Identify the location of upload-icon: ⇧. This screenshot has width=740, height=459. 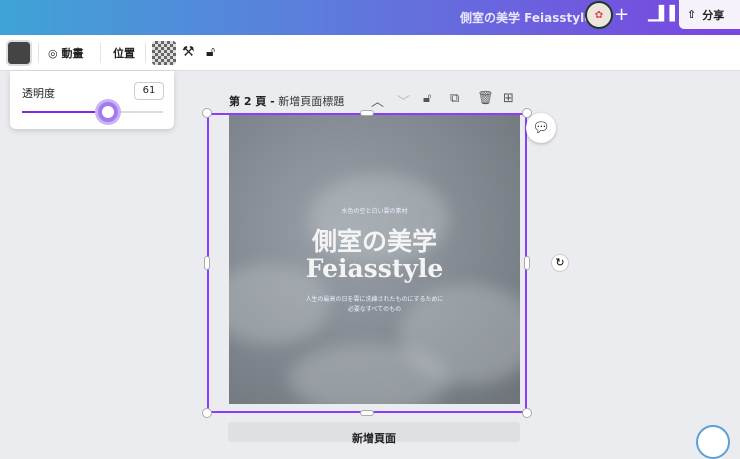
(692, 14).